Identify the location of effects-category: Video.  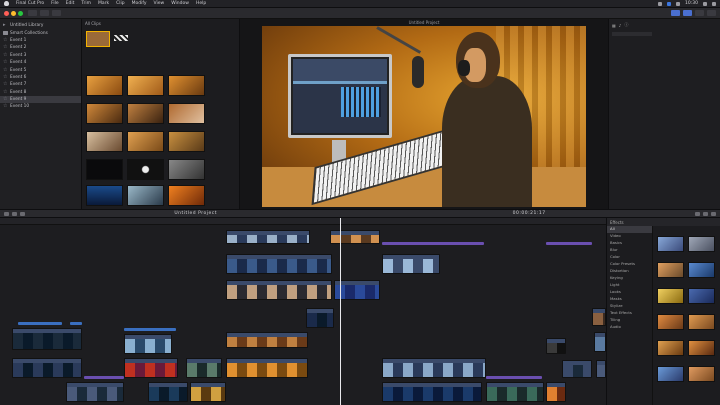
(629, 236).